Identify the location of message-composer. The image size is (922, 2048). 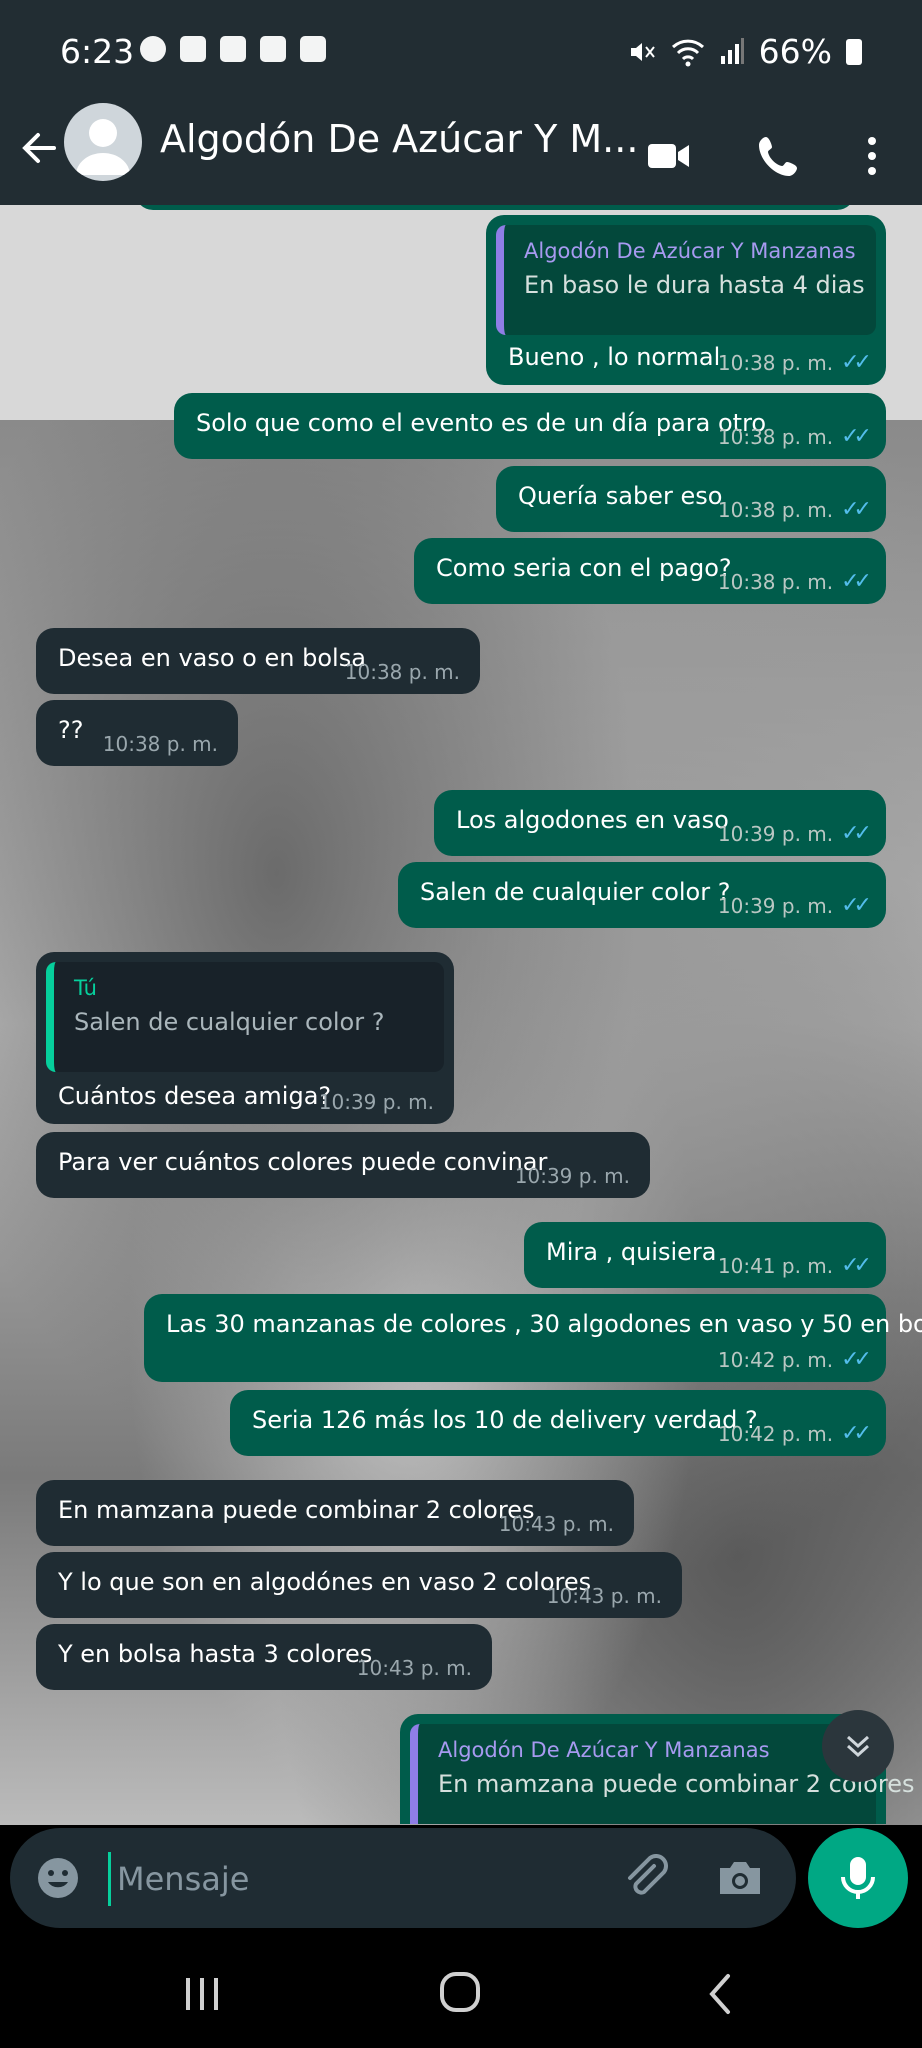
(403, 1878).